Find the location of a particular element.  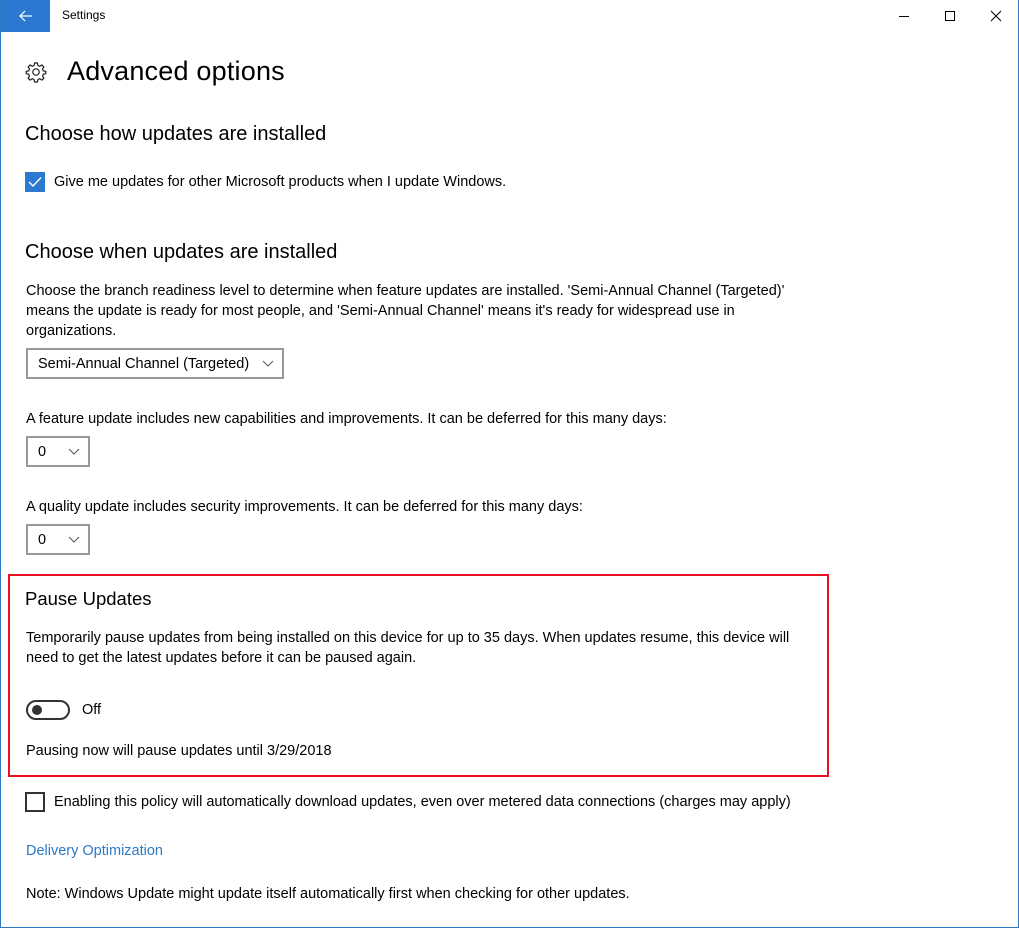

back-button is located at coordinates (25, 16).